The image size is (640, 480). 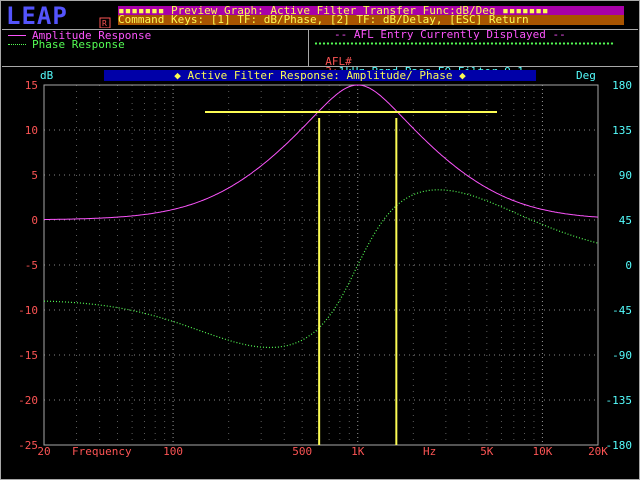 What do you see at coordinates (619, 265) in the screenshot?
I see `right-axis-ticks: 180 135 90 45 0 -45 -90 -135 -180` at bounding box center [619, 265].